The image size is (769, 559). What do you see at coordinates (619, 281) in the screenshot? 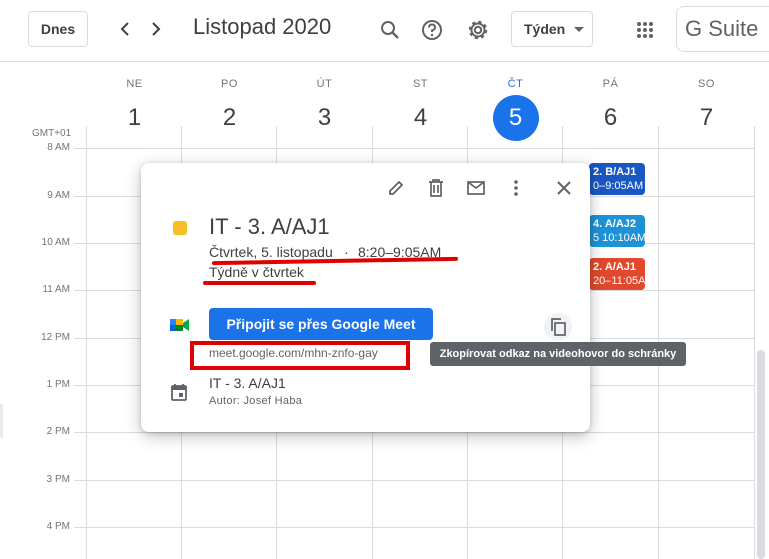
I see `event-time: 20–11:05A` at bounding box center [619, 281].